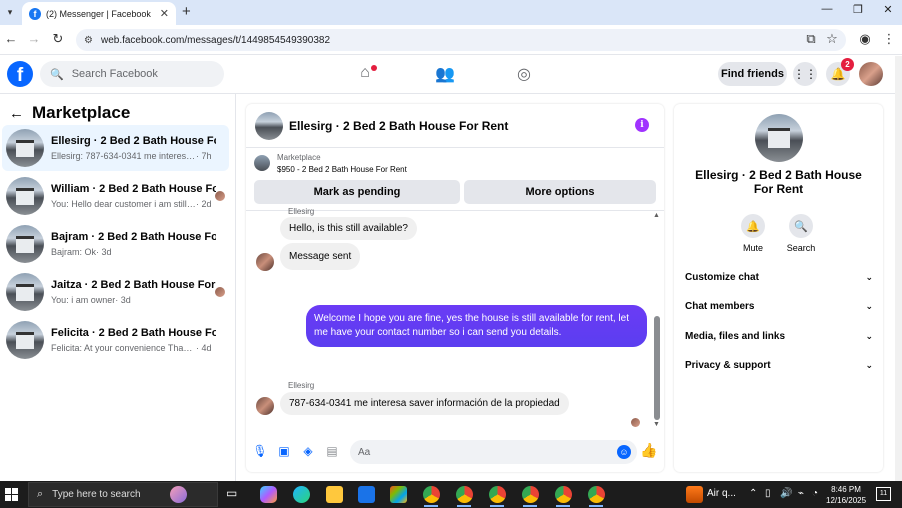 The height and width of the screenshot is (508, 902). What do you see at coordinates (858, 9) in the screenshot?
I see `restore-icon: ❐` at bounding box center [858, 9].